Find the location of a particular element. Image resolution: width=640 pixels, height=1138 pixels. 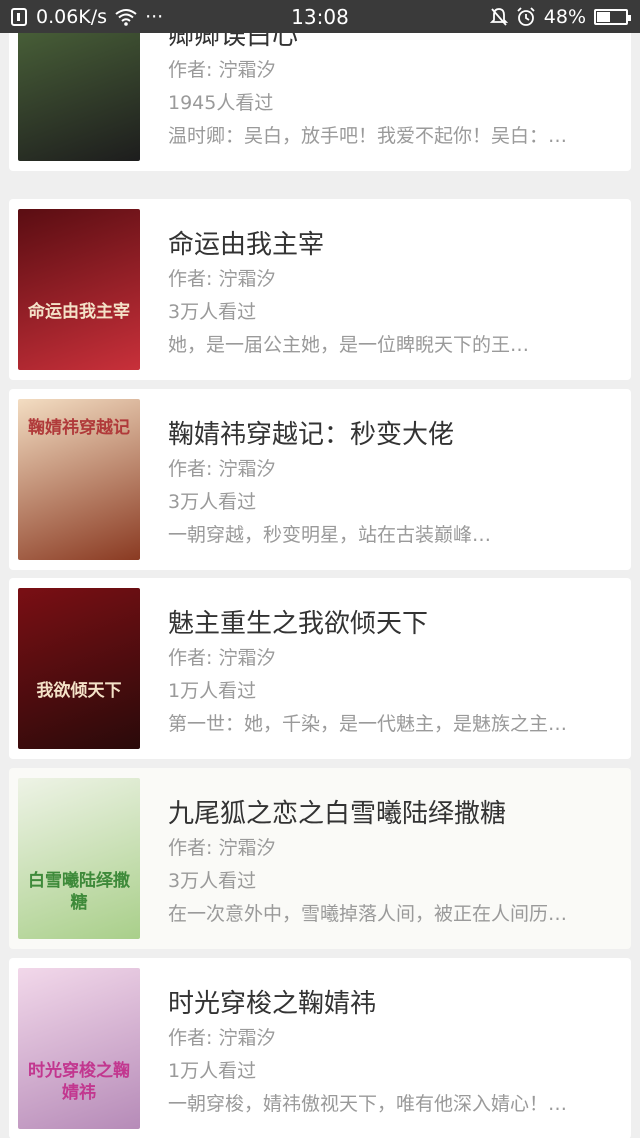

sim-icon is located at coordinates (19, 16).